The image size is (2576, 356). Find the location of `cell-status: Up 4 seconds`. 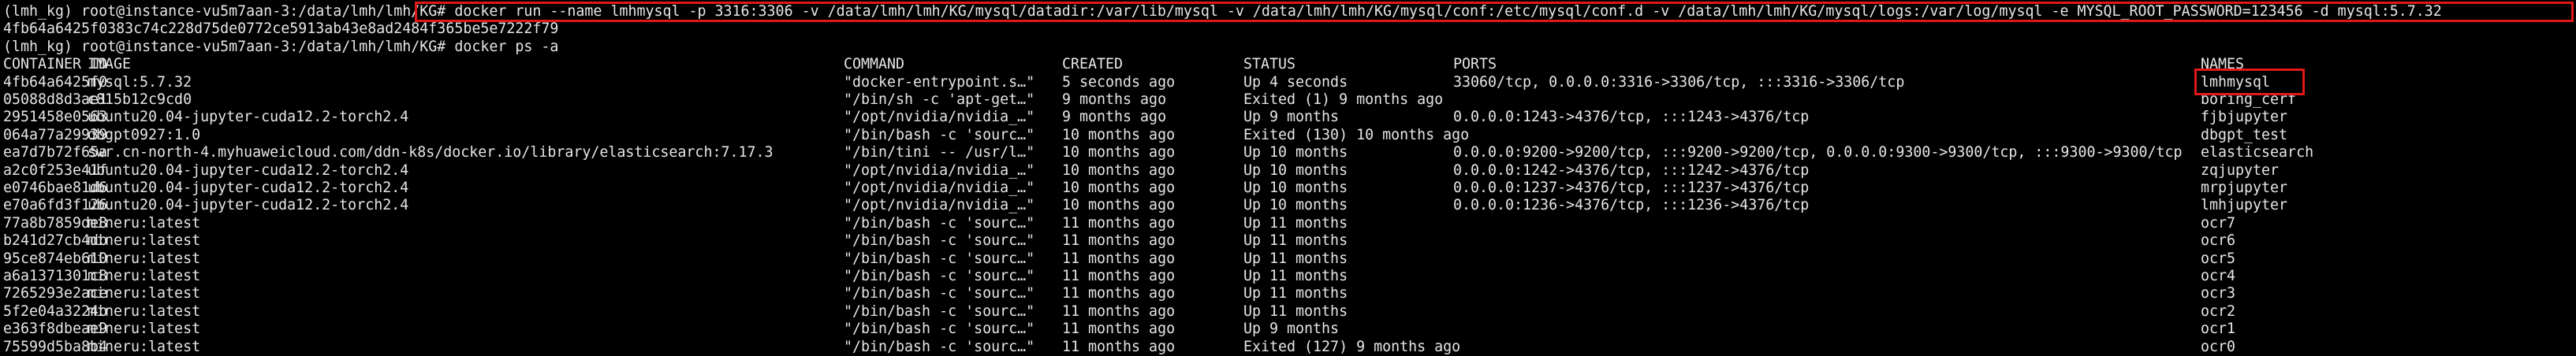

cell-status: Up 4 seconds is located at coordinates (1295, 82).